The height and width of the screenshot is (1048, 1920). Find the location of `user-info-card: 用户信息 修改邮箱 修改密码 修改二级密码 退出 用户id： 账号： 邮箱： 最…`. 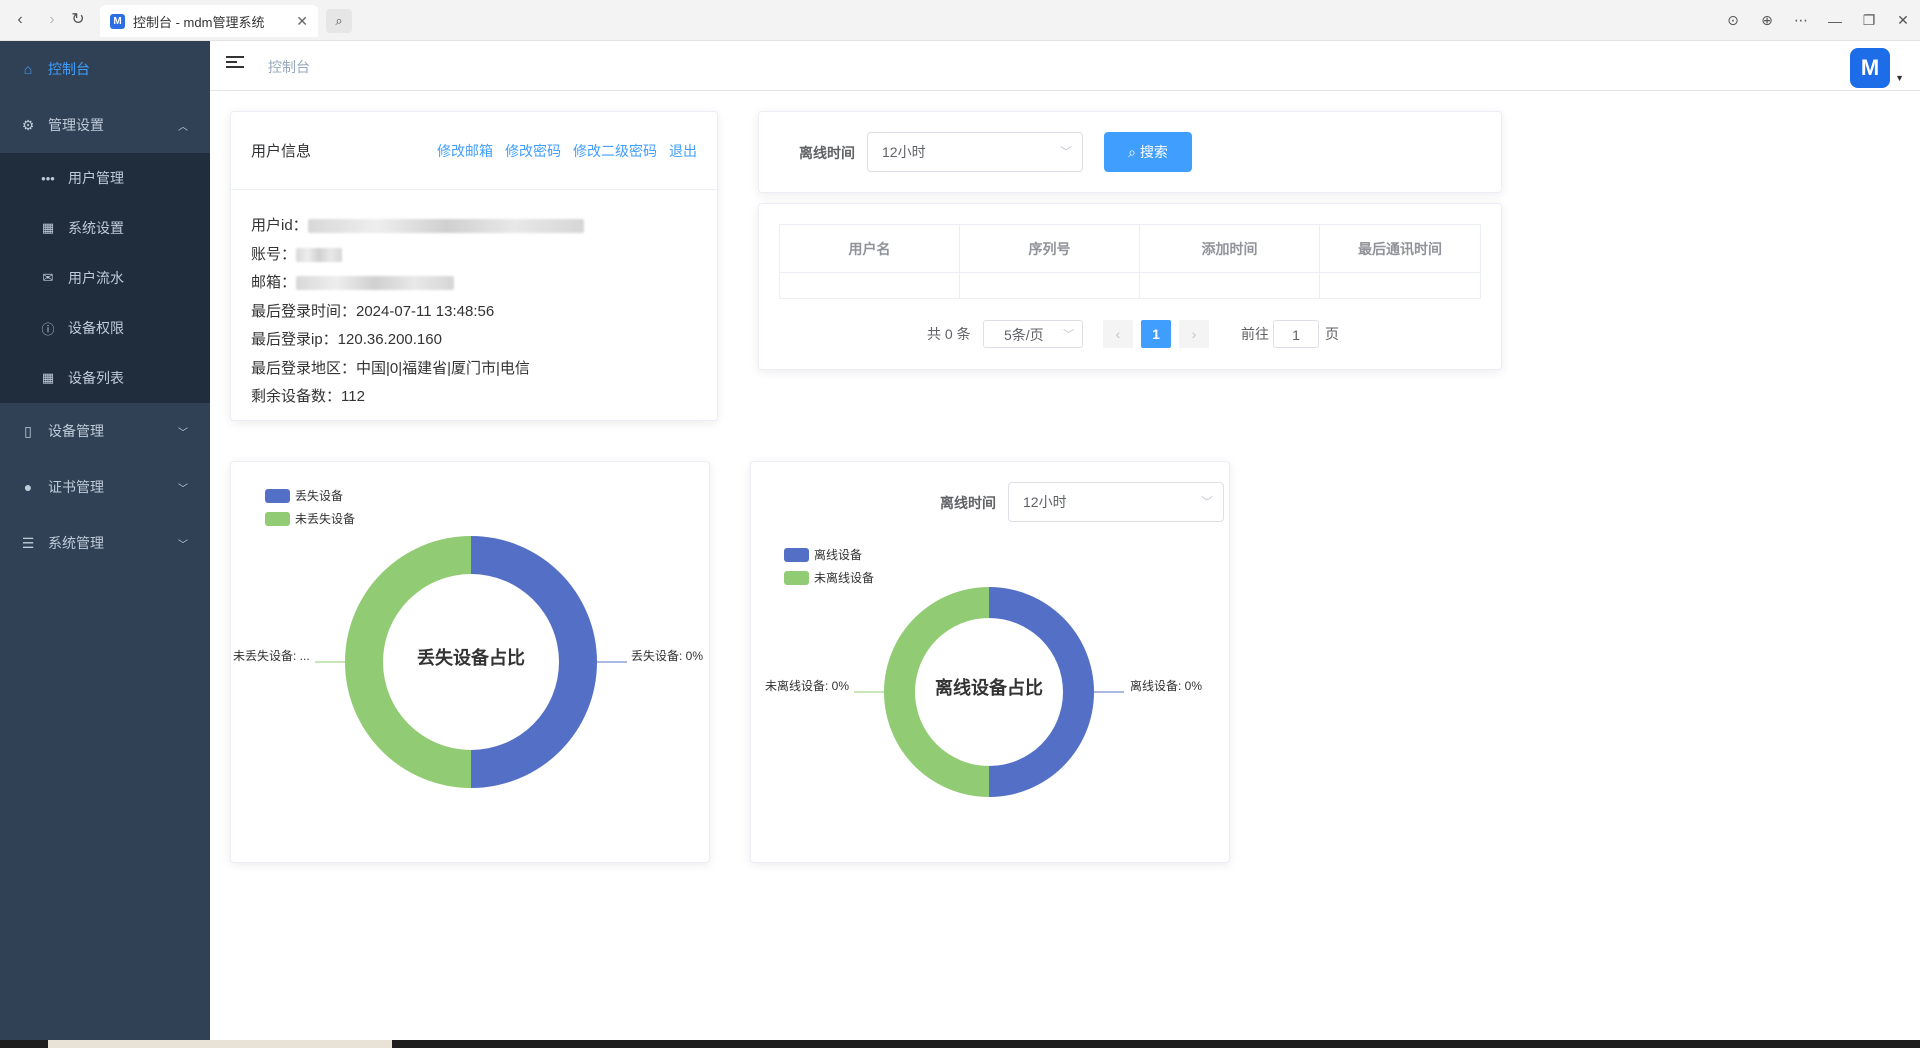

user-info-card: 用户信息 修改邮箱 修改密码 修改二级密码 退出 用户id： 账号： 邮箱： 最… is located at coordinates (474, 266).